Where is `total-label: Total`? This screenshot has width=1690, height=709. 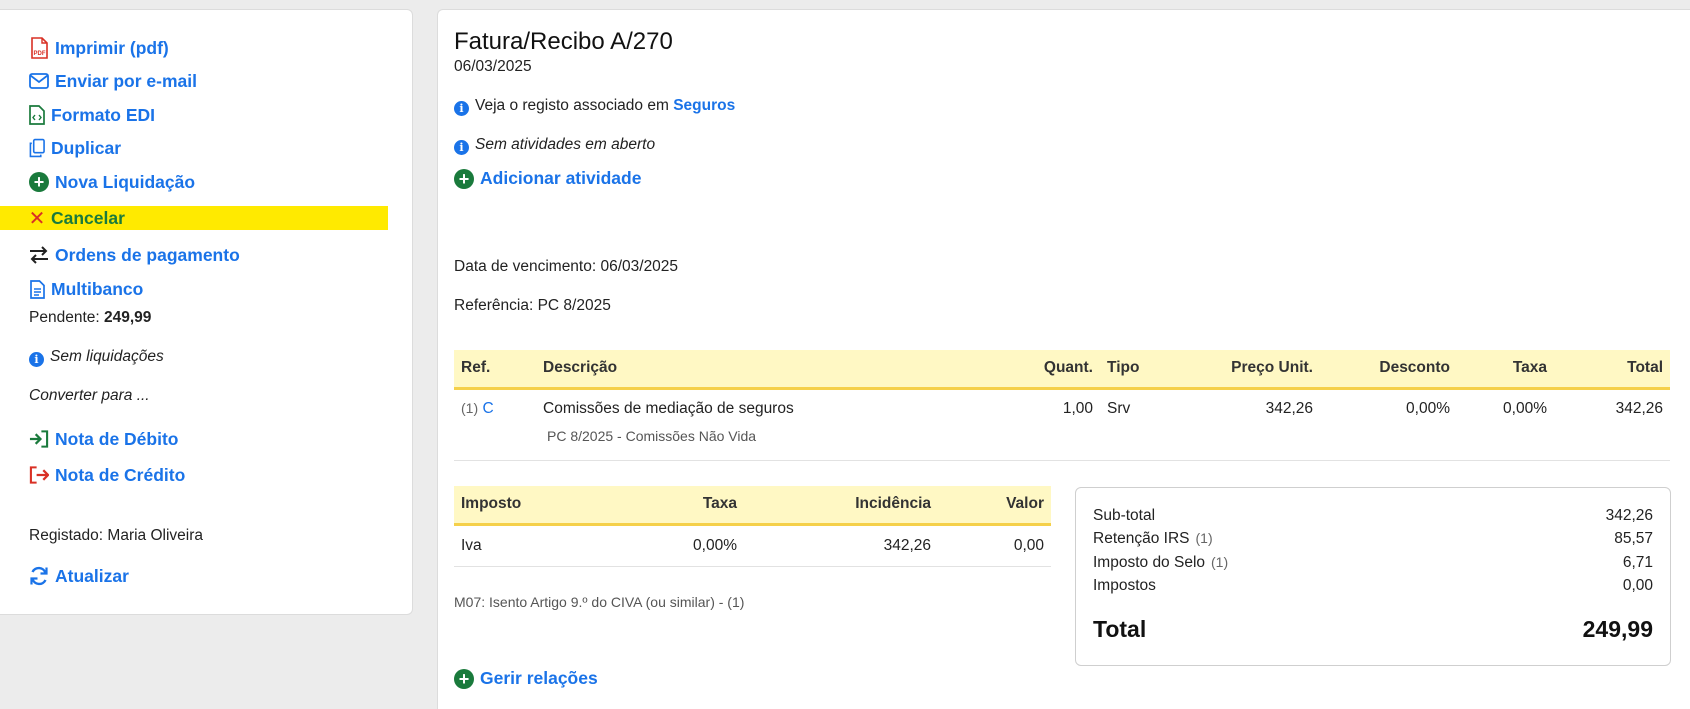
total-label: Total is located at coordinates (1120, 629).